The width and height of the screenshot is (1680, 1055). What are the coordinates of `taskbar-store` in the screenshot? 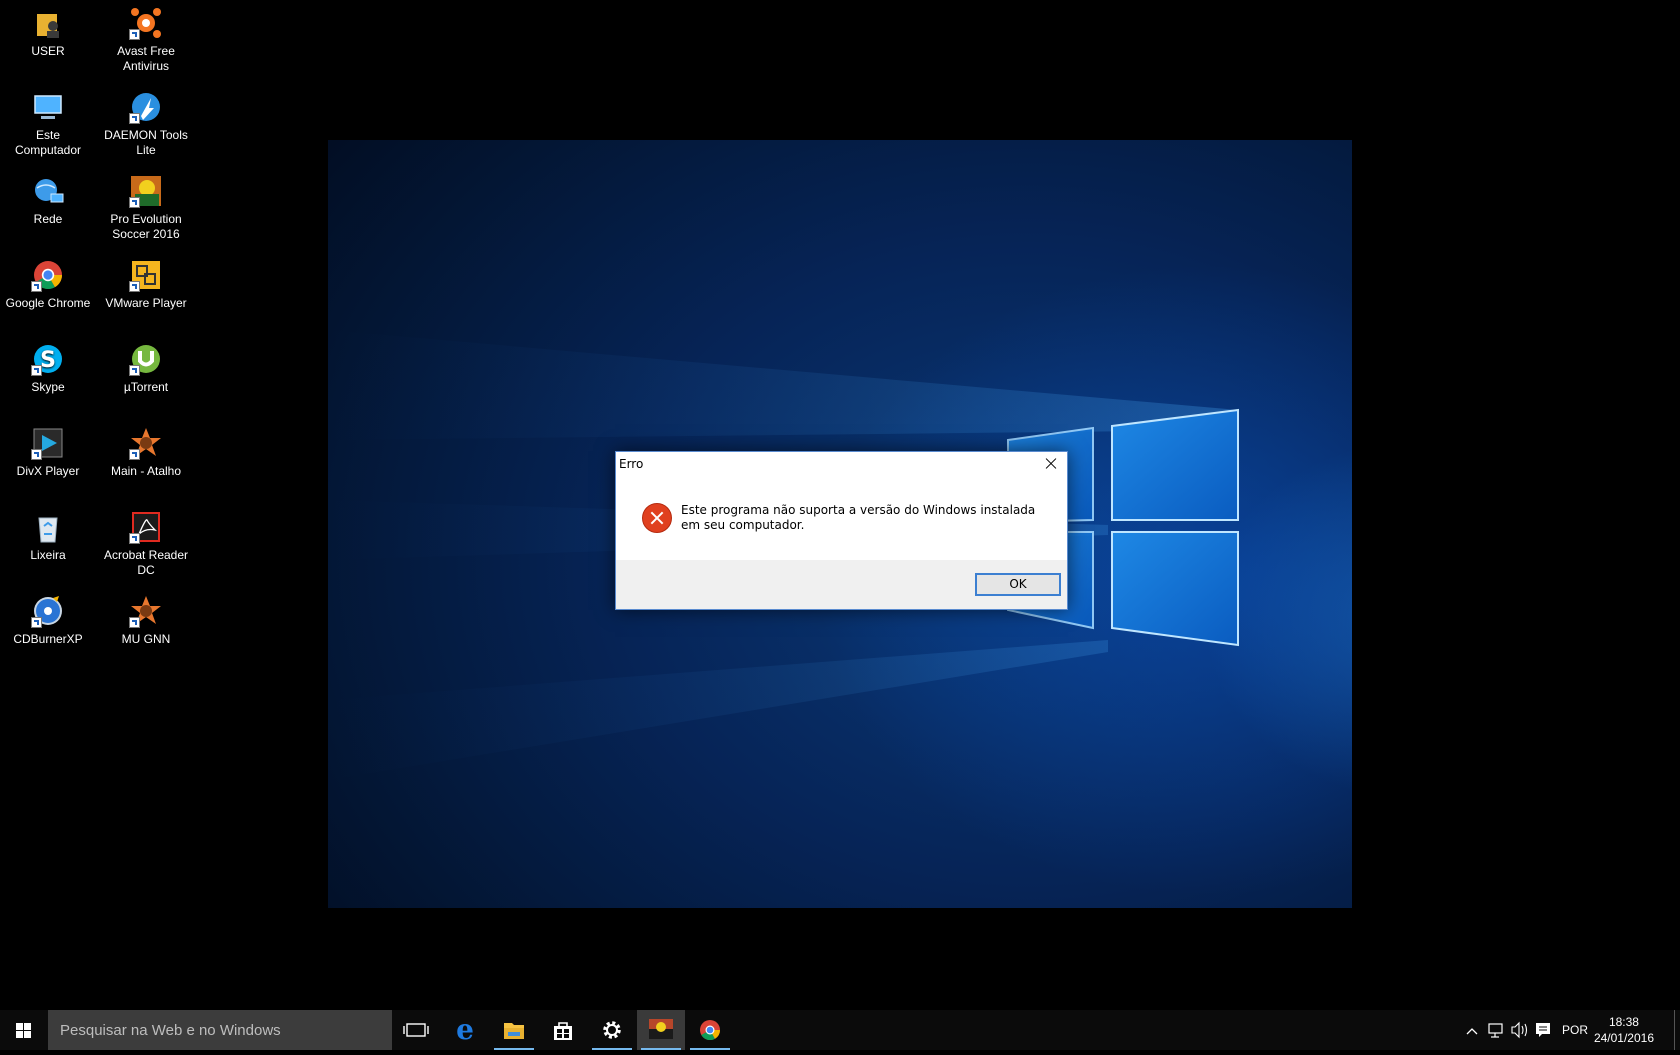 It's located at (563, 1030).